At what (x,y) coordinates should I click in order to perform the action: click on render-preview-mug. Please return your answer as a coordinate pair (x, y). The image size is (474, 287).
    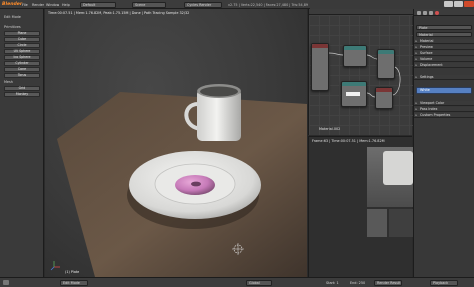
    Looking at the image, I should click on (398, 168).